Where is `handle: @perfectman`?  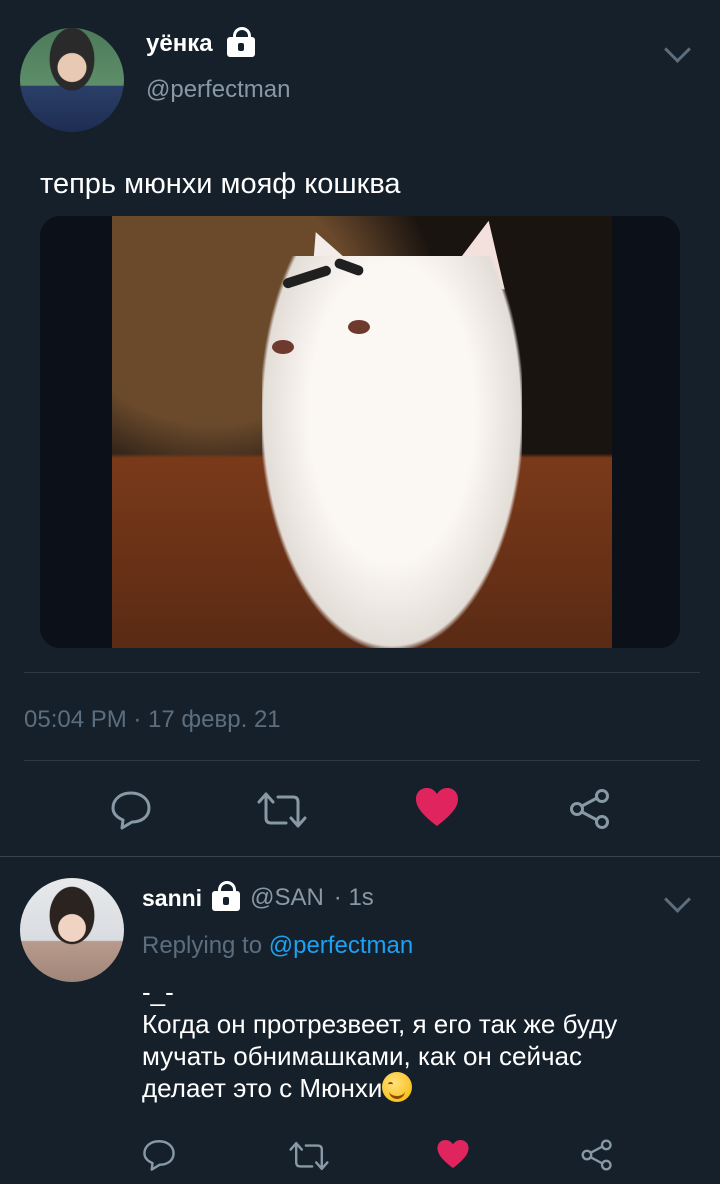 handle: @perfectman is located at coordinates (218, 90).